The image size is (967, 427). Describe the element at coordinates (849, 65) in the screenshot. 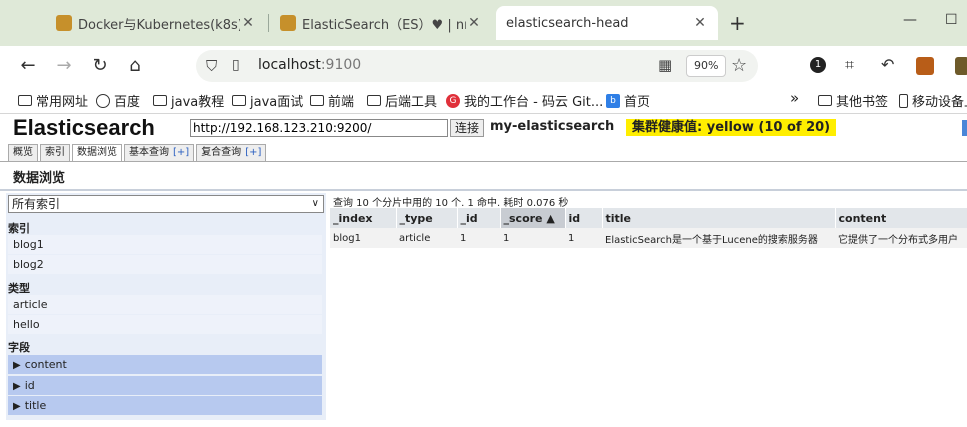

I see `crop-icon: ⌗` at that location.